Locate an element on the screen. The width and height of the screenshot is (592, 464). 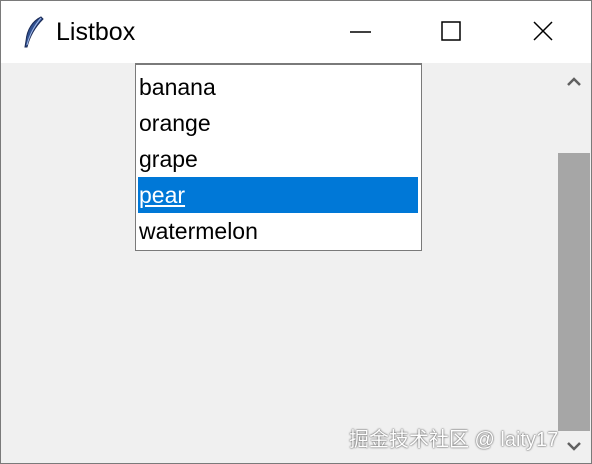
list-item-label: grape is located at coordinates (168, 159).